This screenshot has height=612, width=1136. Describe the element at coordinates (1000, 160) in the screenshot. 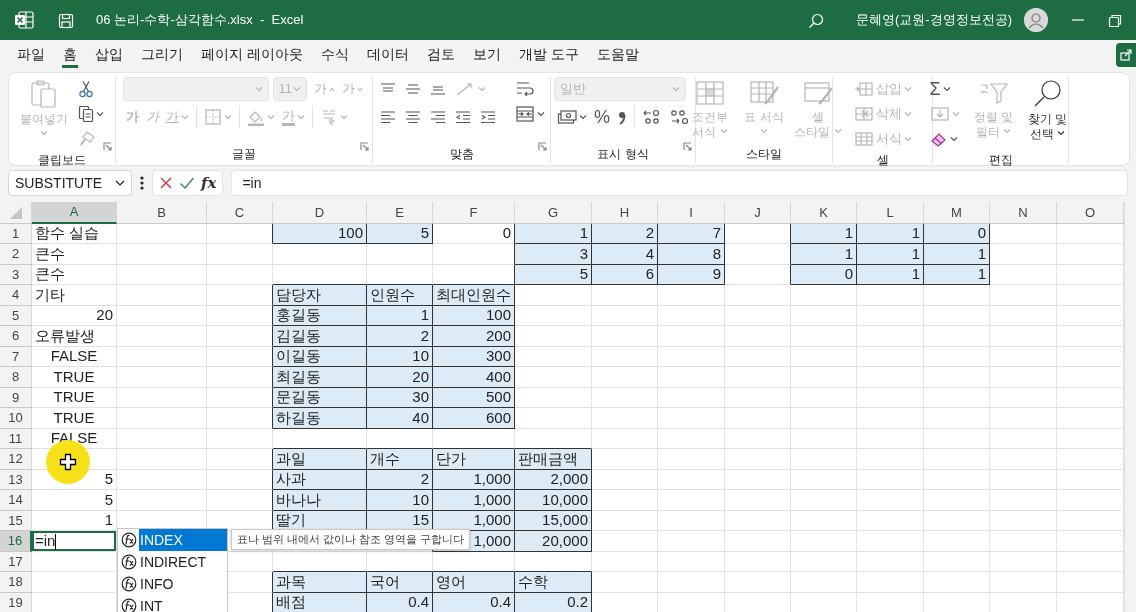

I see `group-label: 편집` at that location.